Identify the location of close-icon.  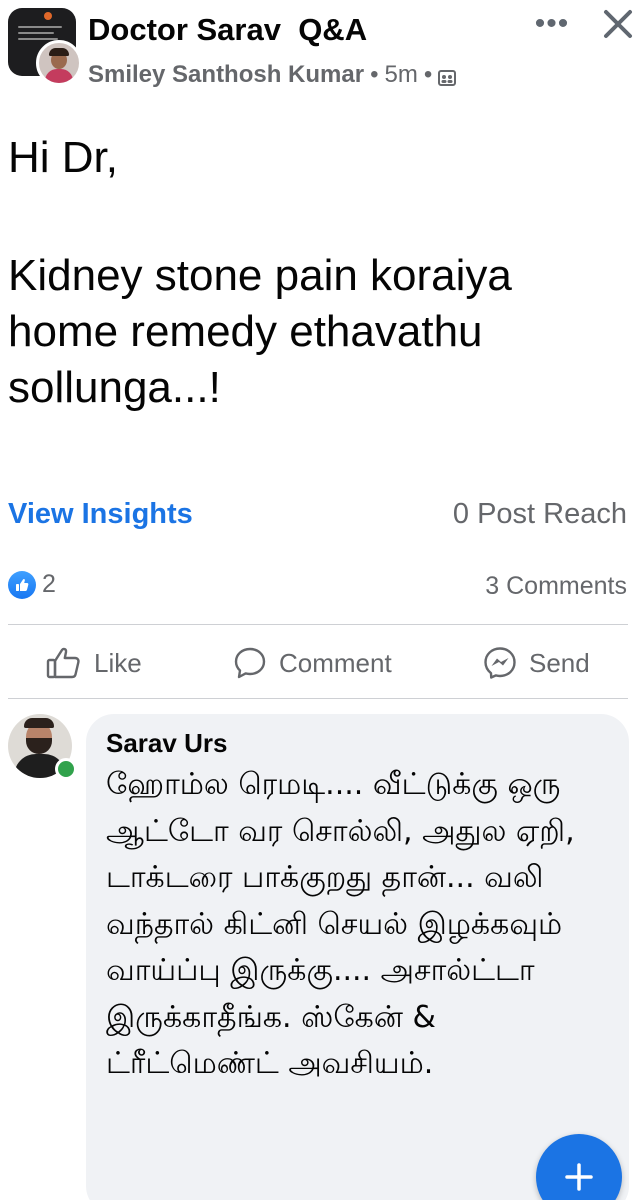
(618, 24).